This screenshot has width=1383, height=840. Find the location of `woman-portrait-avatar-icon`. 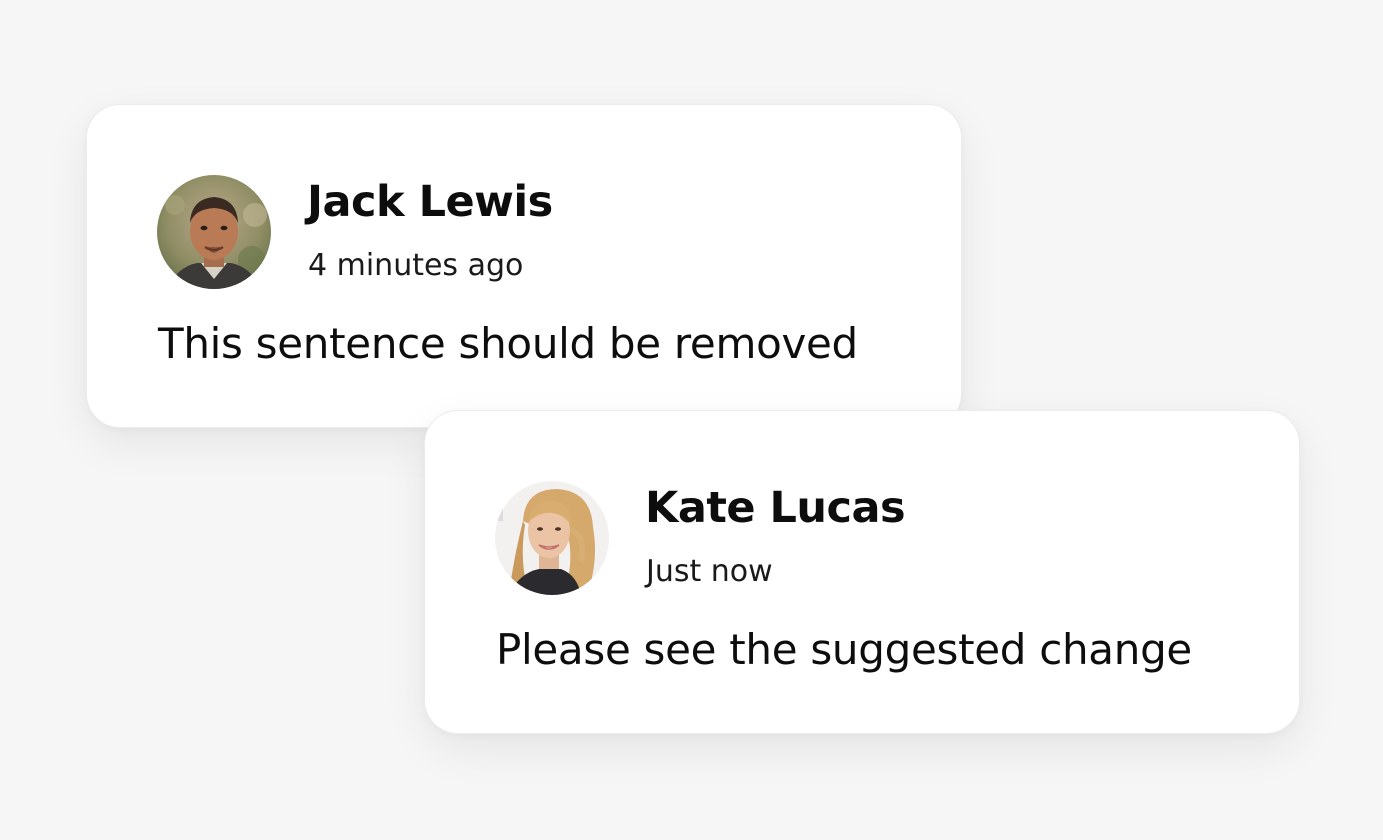

woman-portrait-avatar-icon is located at coordinates (552, 538).